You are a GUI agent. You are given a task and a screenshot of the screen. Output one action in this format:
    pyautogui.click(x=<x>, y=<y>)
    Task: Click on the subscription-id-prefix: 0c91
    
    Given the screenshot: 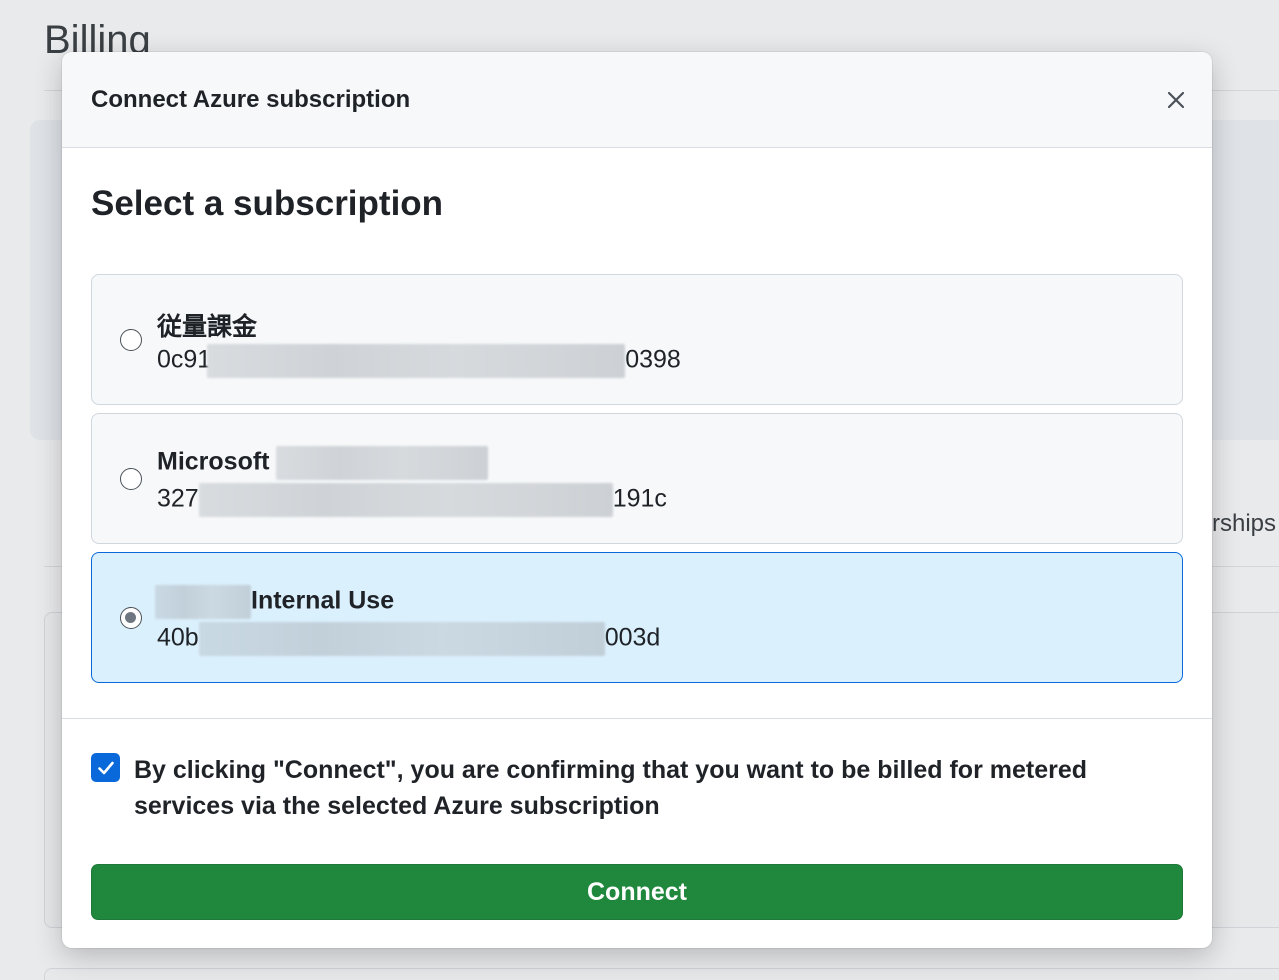 What is the action you would take?
    pyautogui.click(x=184, y=359)
    